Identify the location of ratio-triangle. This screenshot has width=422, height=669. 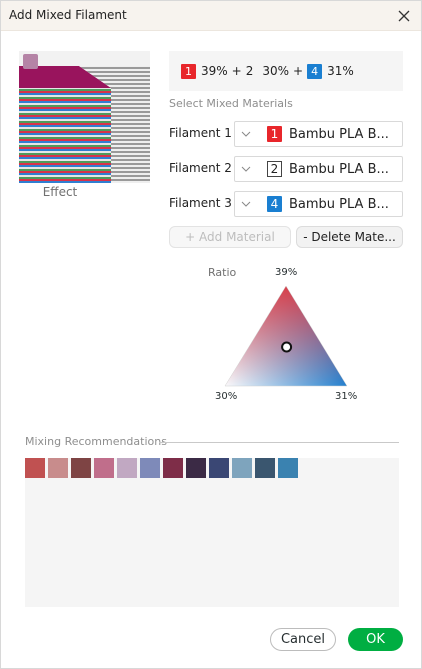
(286, 336).